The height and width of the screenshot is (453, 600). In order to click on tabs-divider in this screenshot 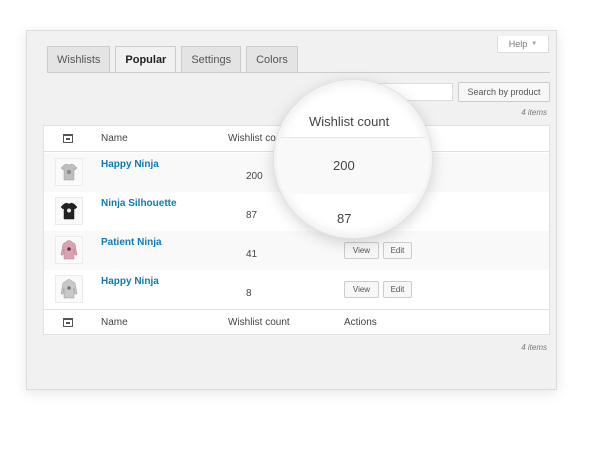, I will do `click(298, 72)`.